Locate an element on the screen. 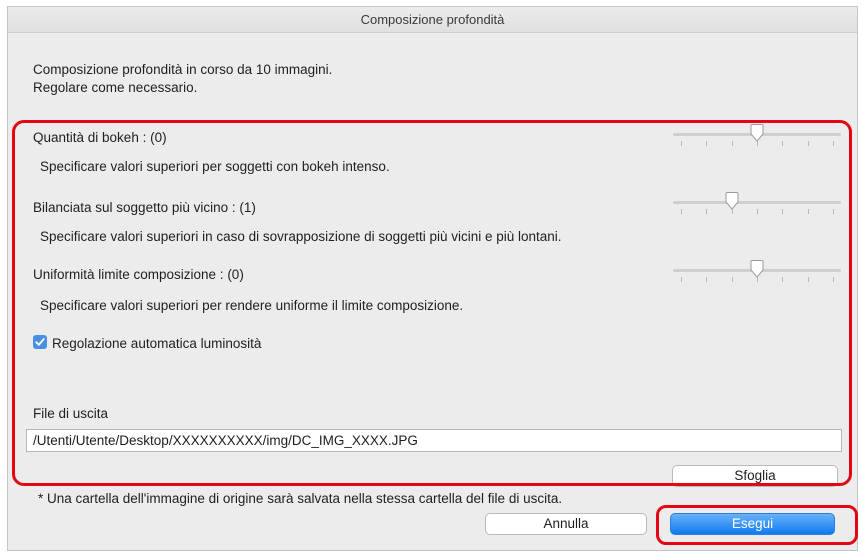 This screenshot has width=863, height=554. auto-brightness-label: Regolazione automatica luminosità is located at coordinates (157, 343).